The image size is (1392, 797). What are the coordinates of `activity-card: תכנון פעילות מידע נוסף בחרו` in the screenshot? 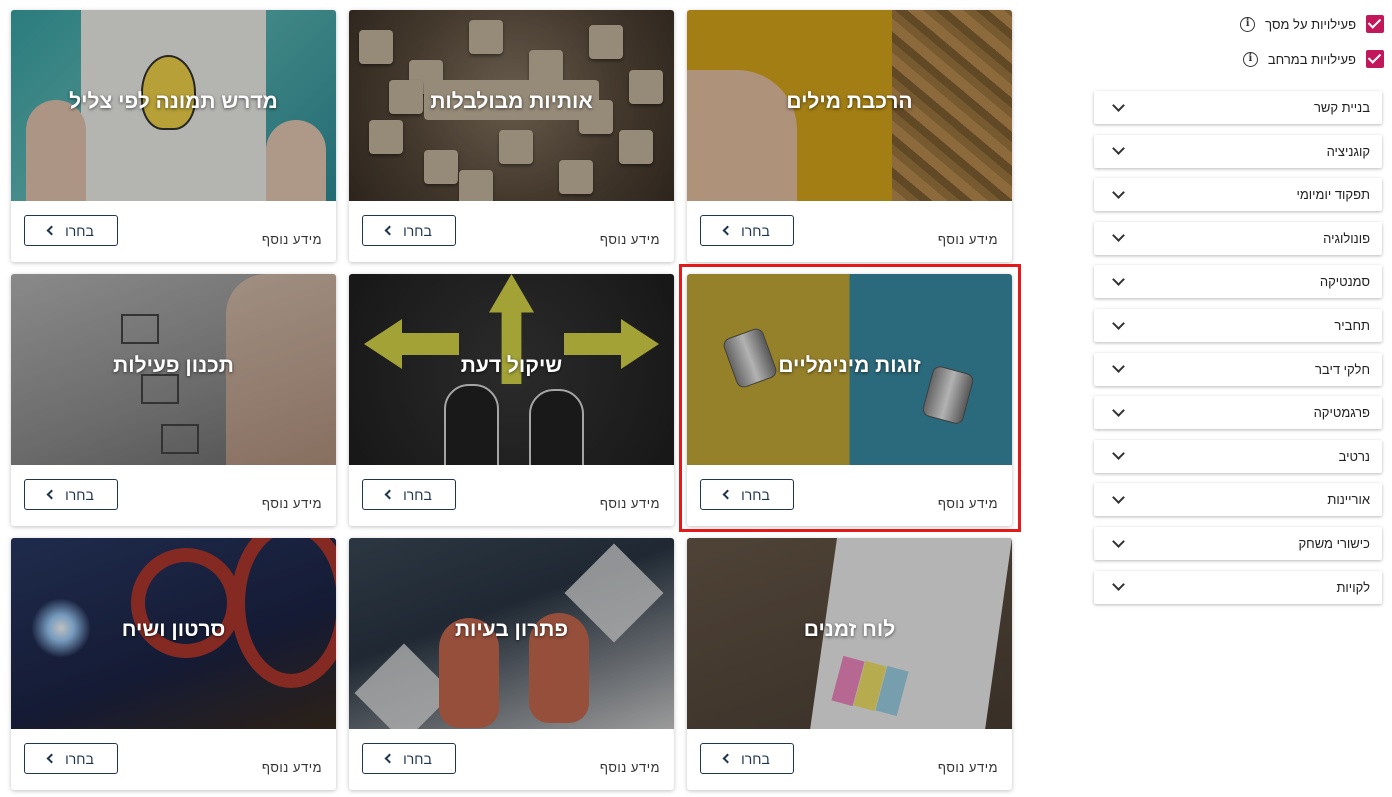 It's located at (173, 400).